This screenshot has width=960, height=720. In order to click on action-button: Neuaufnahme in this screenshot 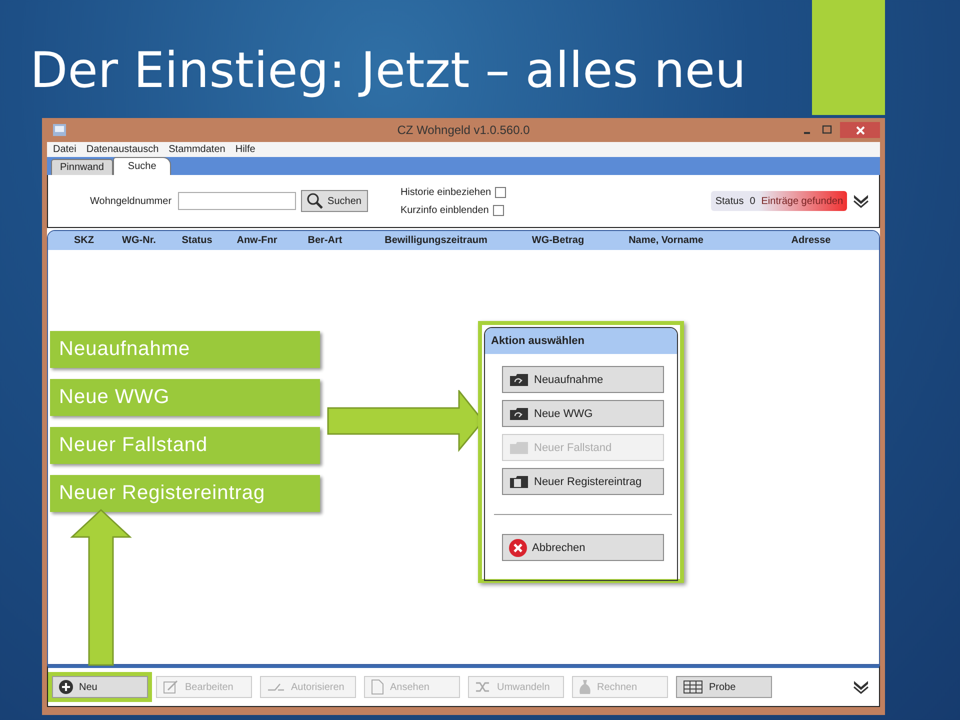, I will do `click(583, 379)`.